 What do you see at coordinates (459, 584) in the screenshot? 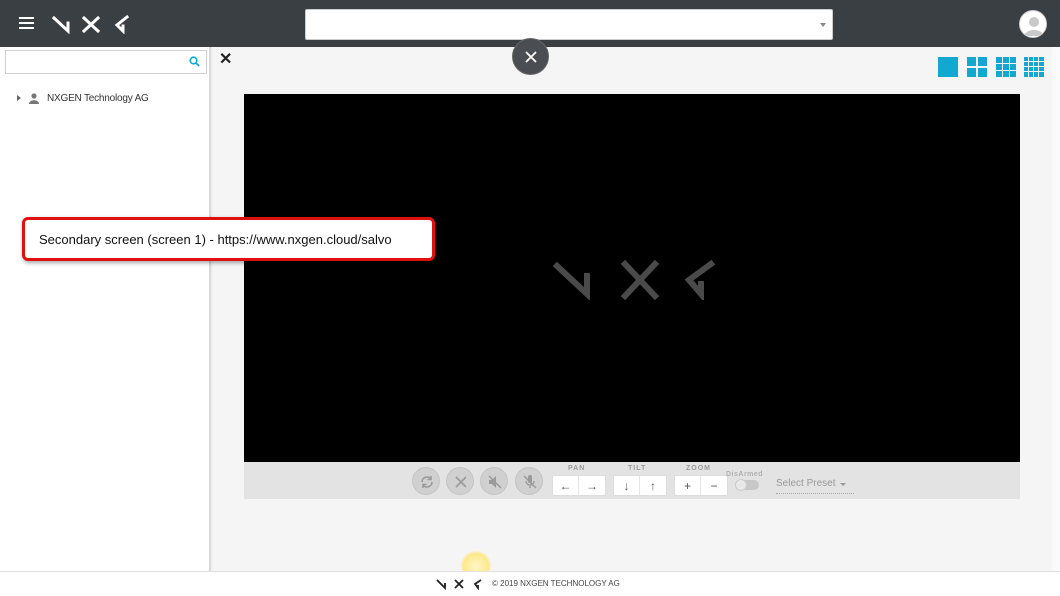
I see `nxg-logo-footer` at bounding box center [459, 584].